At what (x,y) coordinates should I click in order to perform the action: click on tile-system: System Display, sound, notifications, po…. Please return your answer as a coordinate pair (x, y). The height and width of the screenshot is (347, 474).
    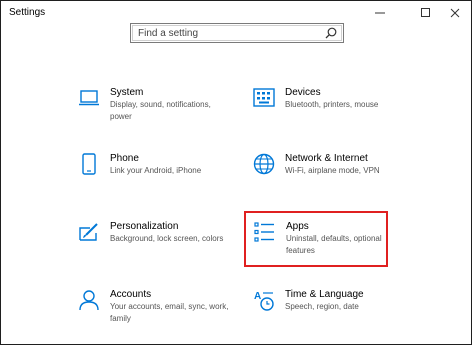
    Looking at the image, I should click on (168, 115).